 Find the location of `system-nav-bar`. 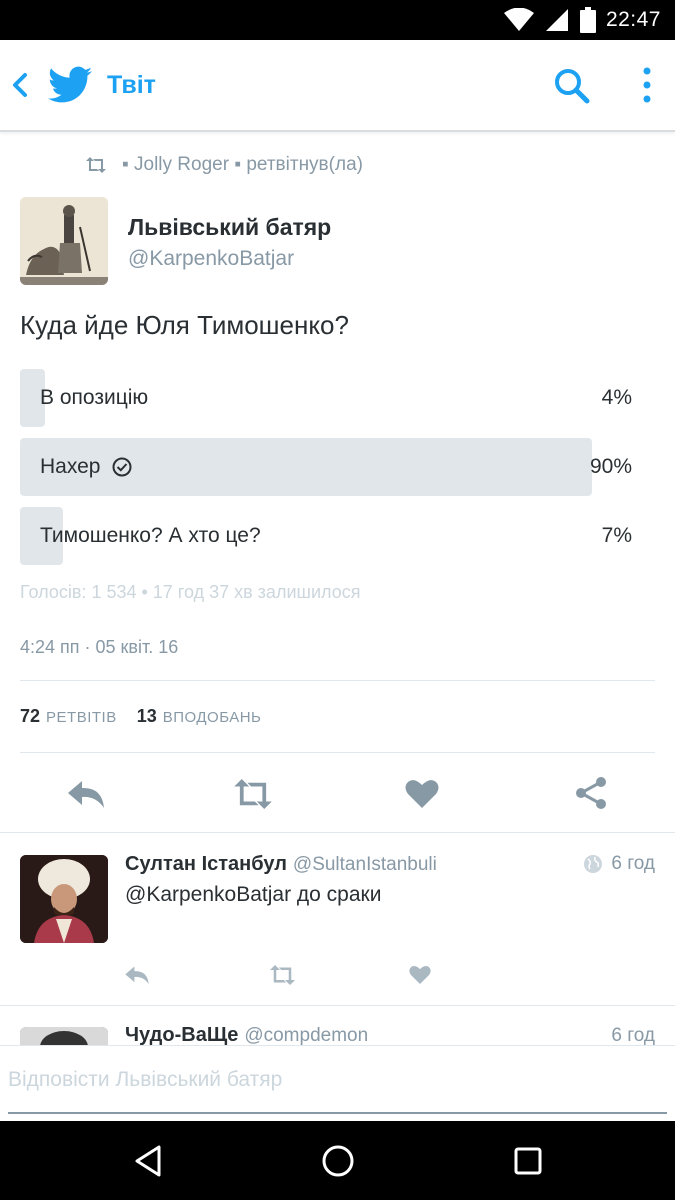

system-nav-bar is located at coordinates (337, 1160).